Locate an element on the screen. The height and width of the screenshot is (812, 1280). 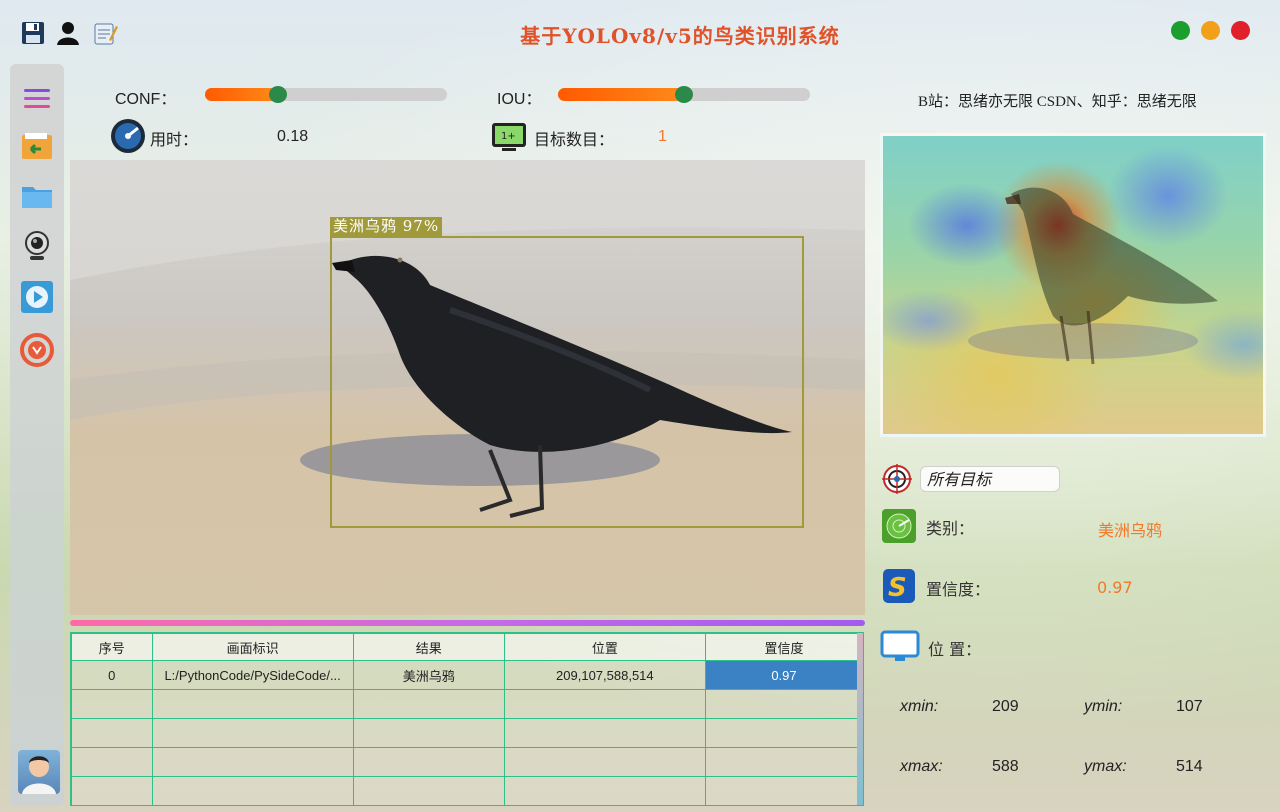
conf-slider-fill is located at coordinates (241, 94).